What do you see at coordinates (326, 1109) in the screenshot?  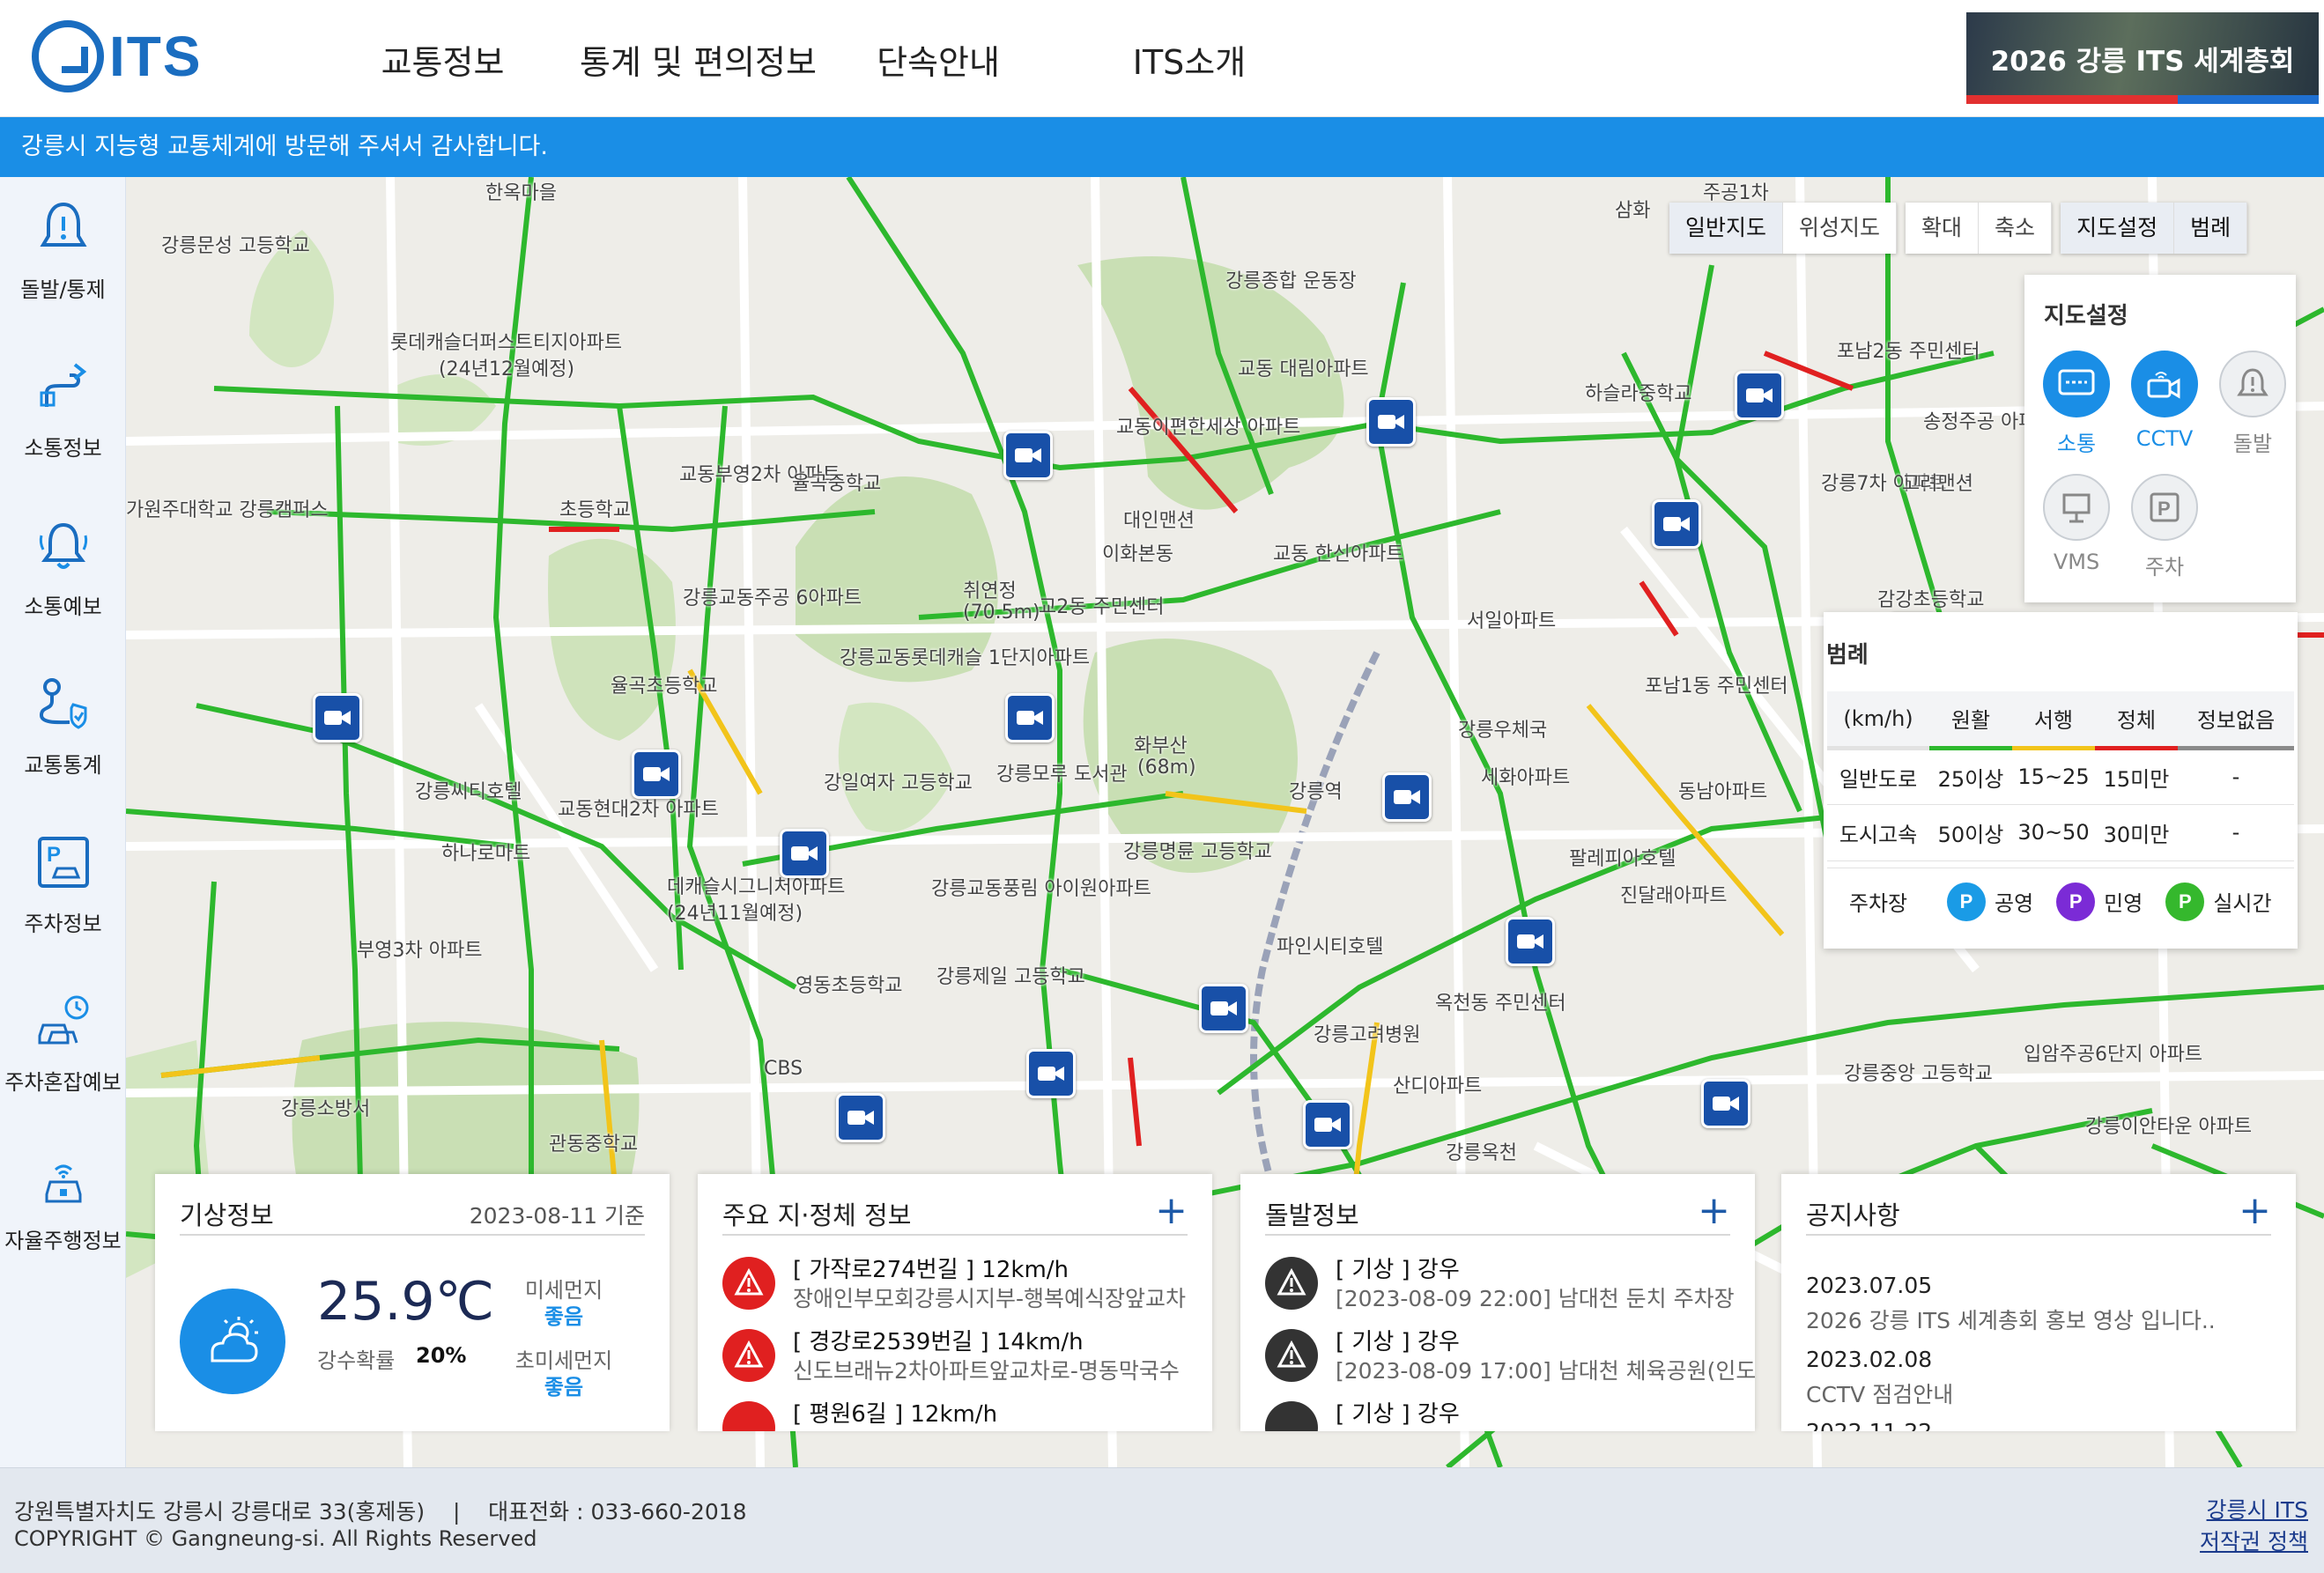 I see `map-place-label: 강릉소방서` at bounding box center [326, 1109].